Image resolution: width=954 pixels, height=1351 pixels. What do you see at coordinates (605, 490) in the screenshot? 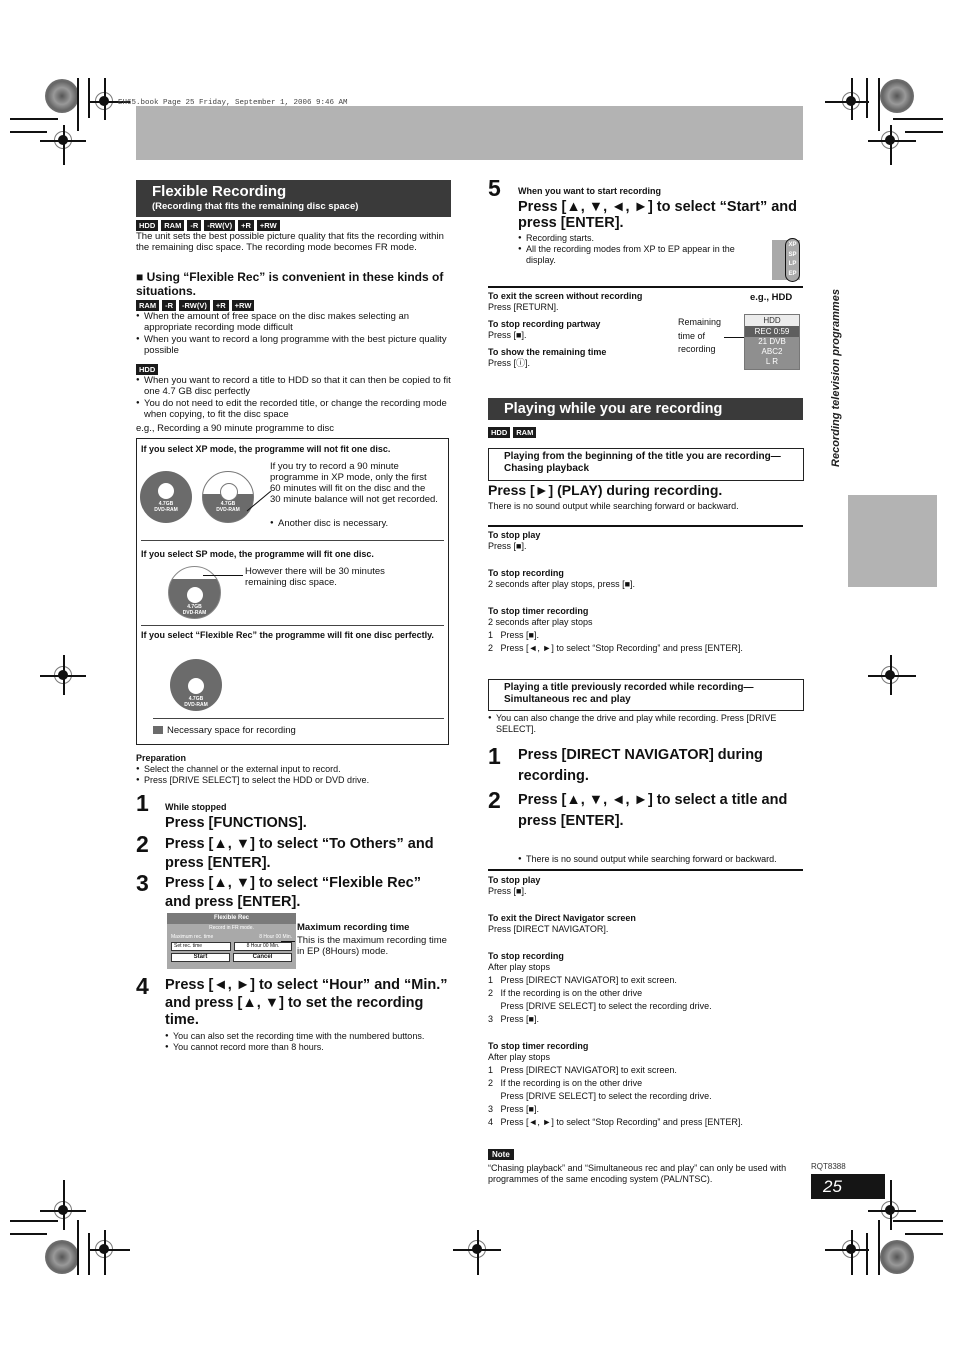
I see `chasing-step: Press [►] (PLAY) during recording.` at bounding box center [605, 490].